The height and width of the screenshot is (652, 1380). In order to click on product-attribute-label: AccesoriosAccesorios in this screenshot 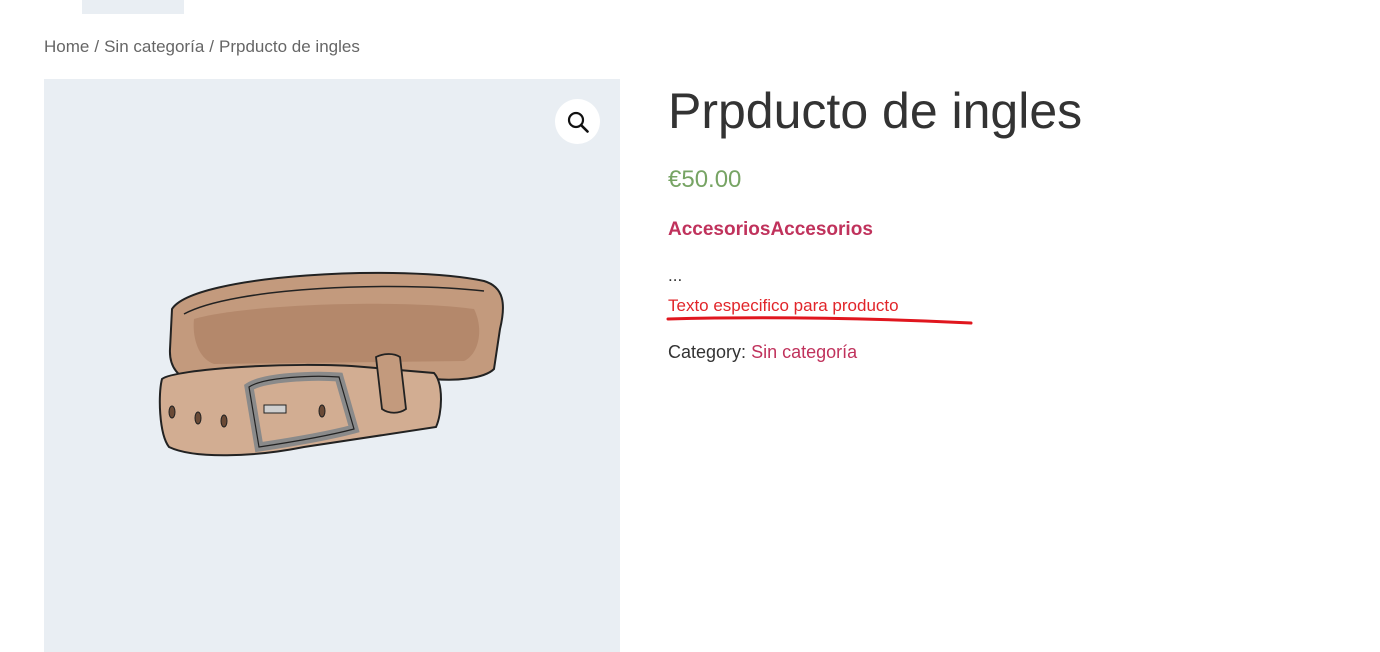, I will do `click(770, 229)`.